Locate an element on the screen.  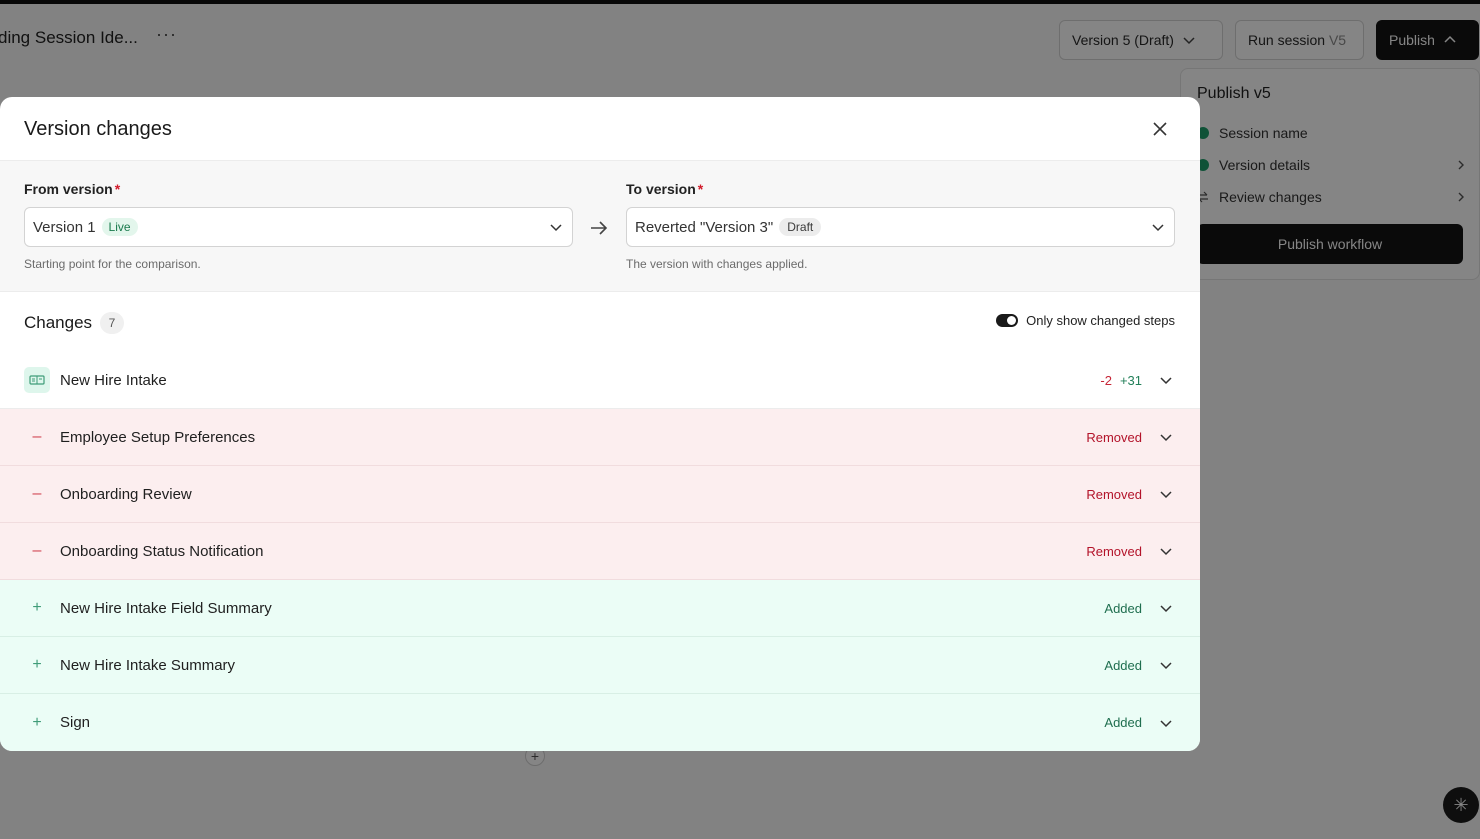
step-name: New Hire Intake is located at coordinates (113, 380).